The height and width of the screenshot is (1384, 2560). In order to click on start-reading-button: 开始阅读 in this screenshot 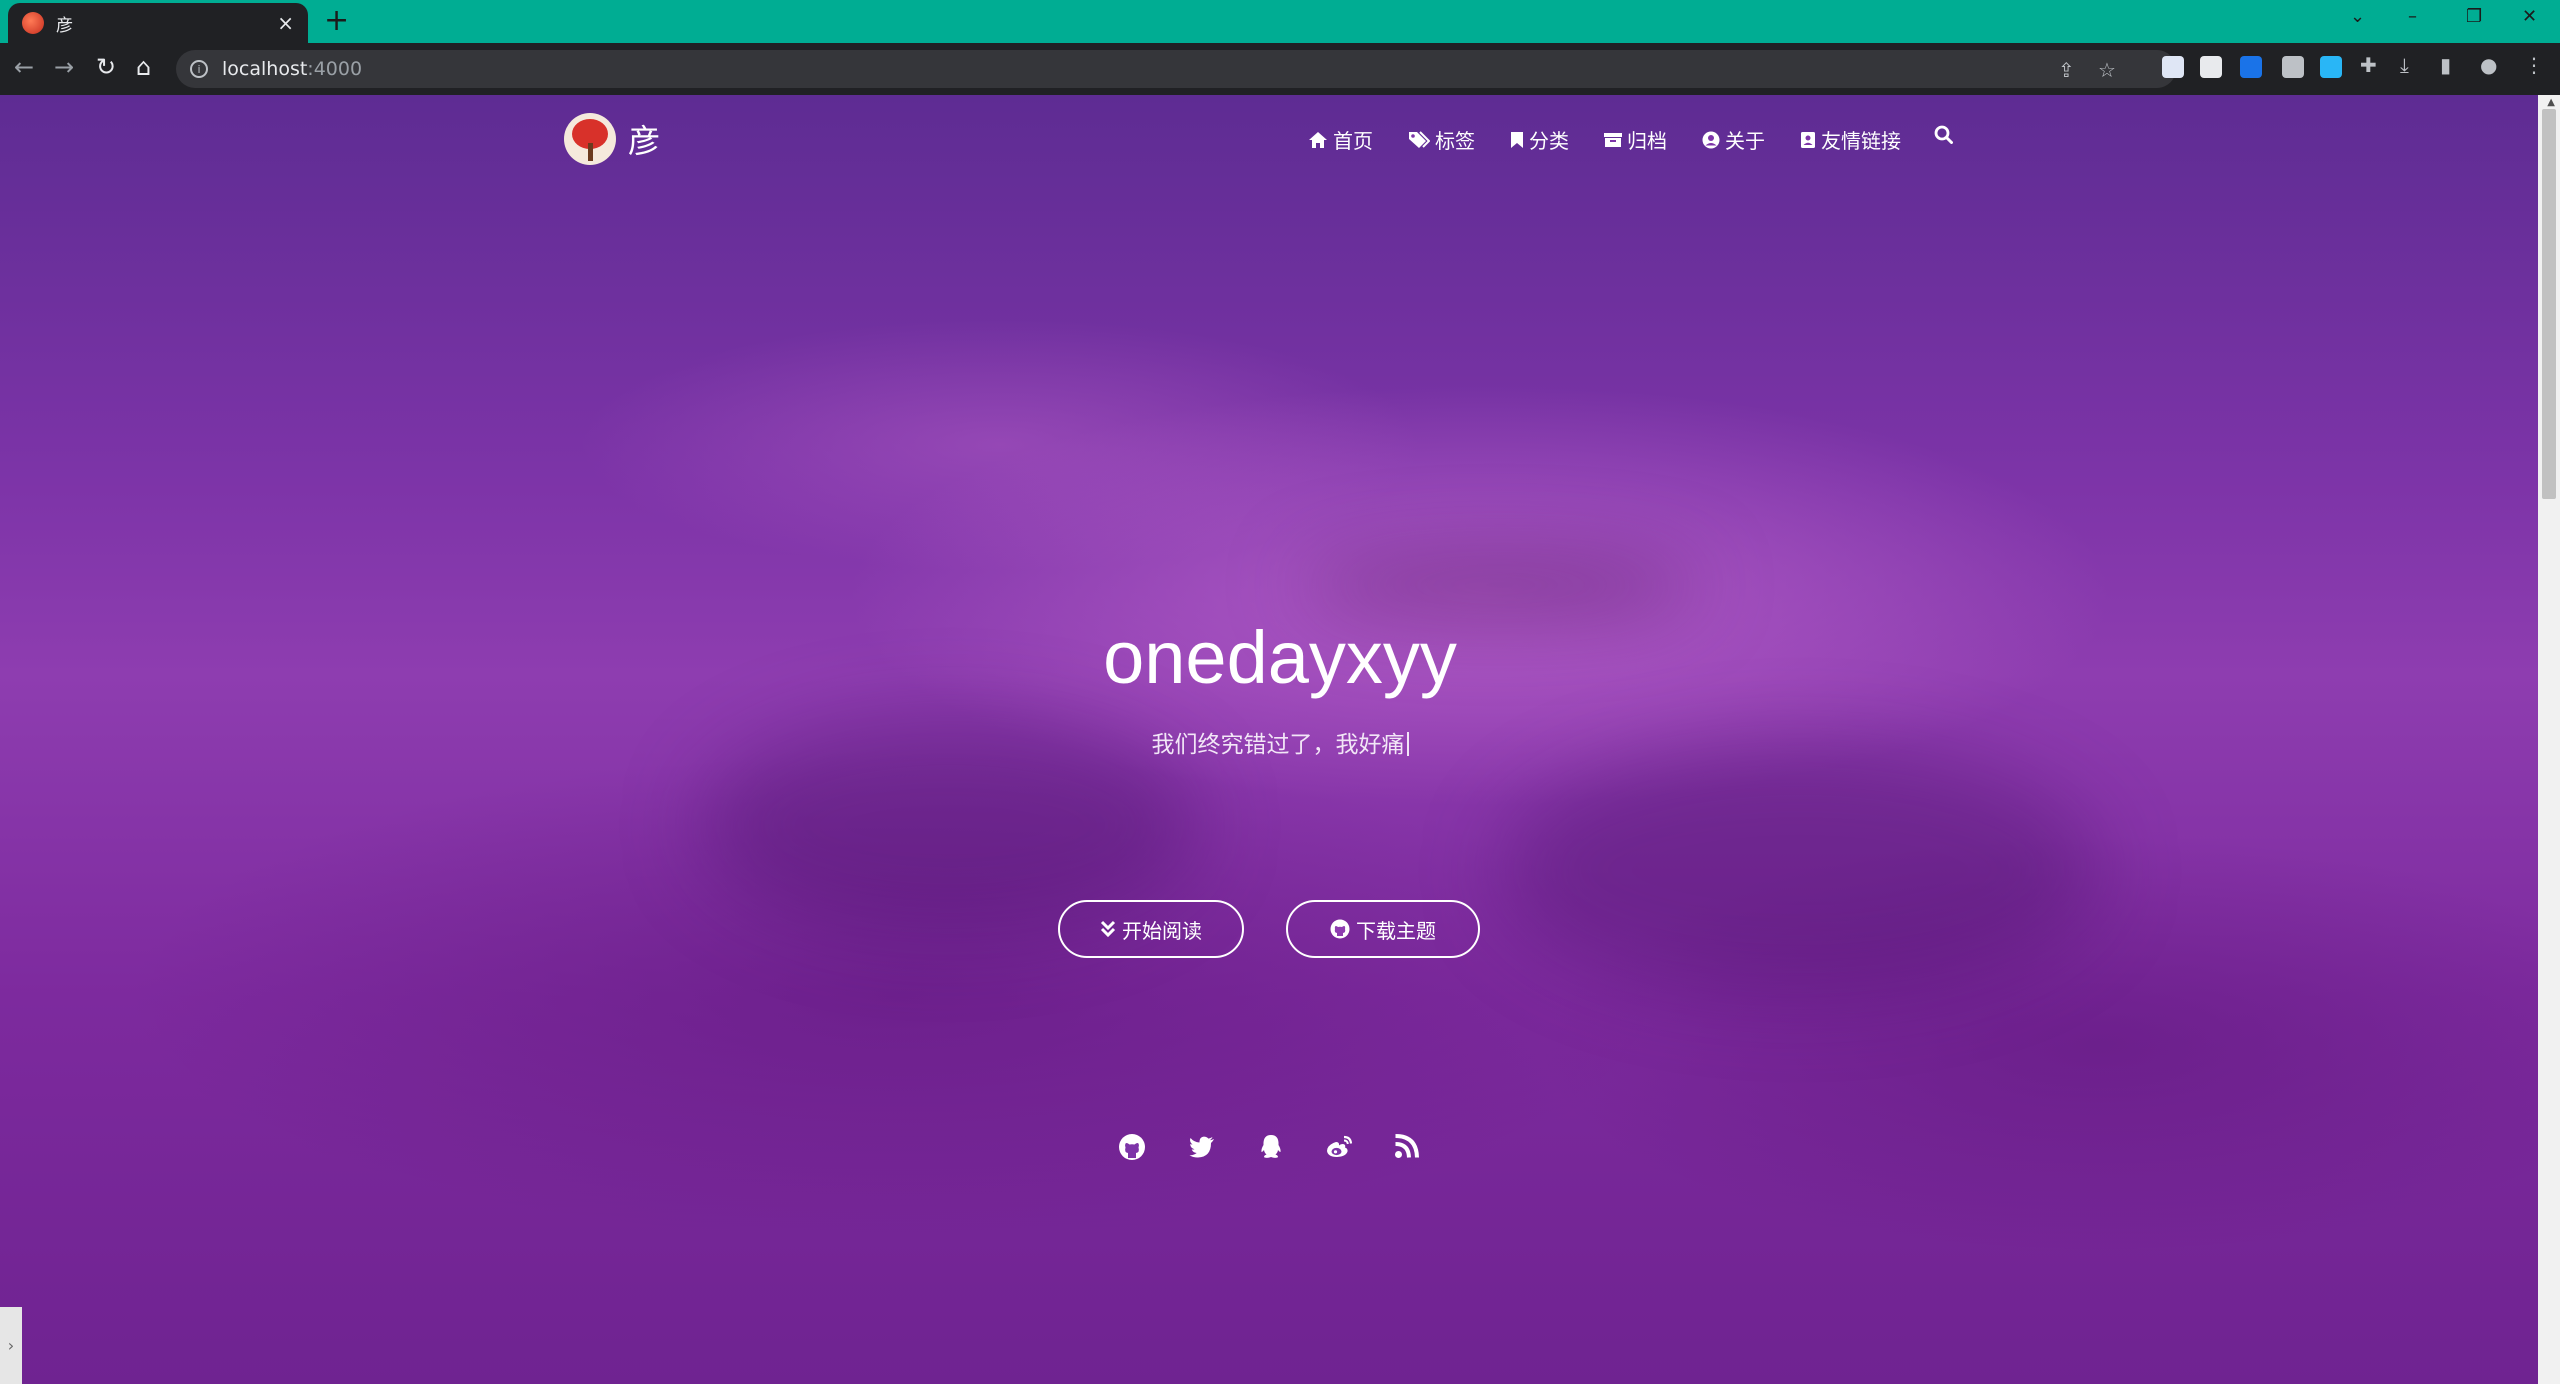, I will do `click(1151, 929)`.